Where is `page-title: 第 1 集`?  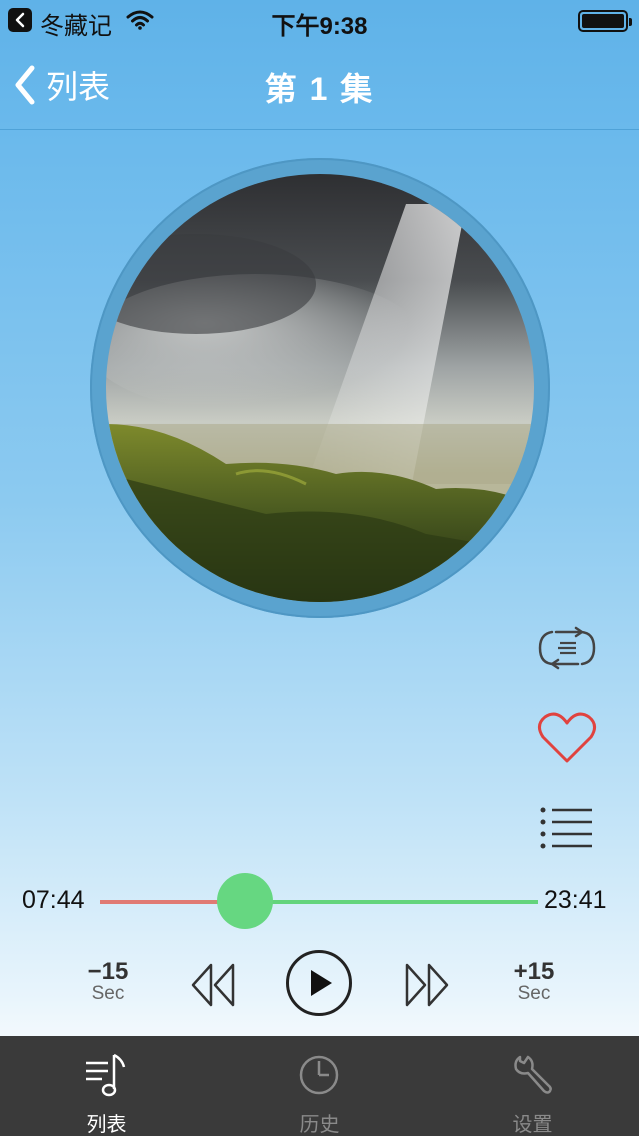
page-title: 第 1 集 is located at coordinates (319, 89).